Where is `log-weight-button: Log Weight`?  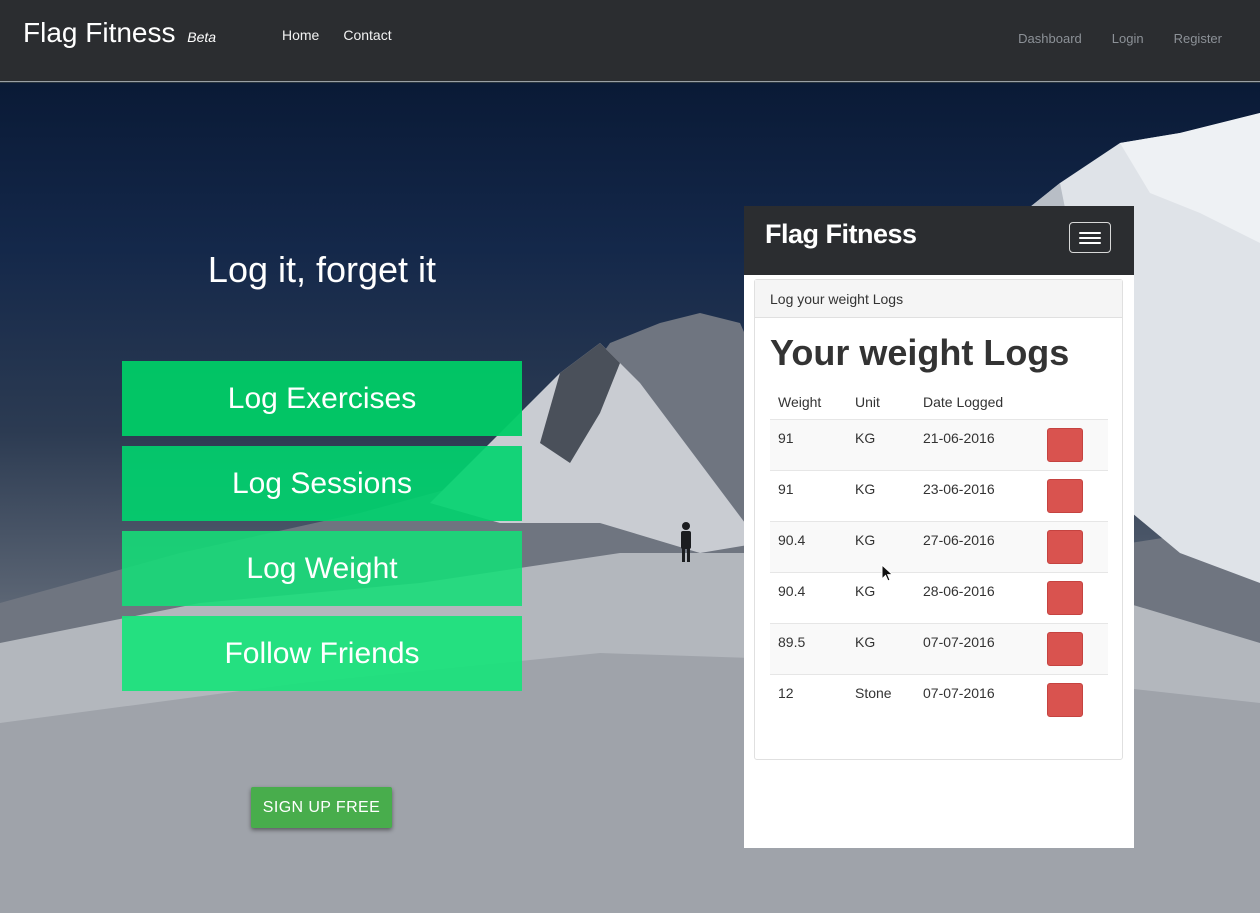
log-weight-button: Log Weight is located at coordinates (322, 568).